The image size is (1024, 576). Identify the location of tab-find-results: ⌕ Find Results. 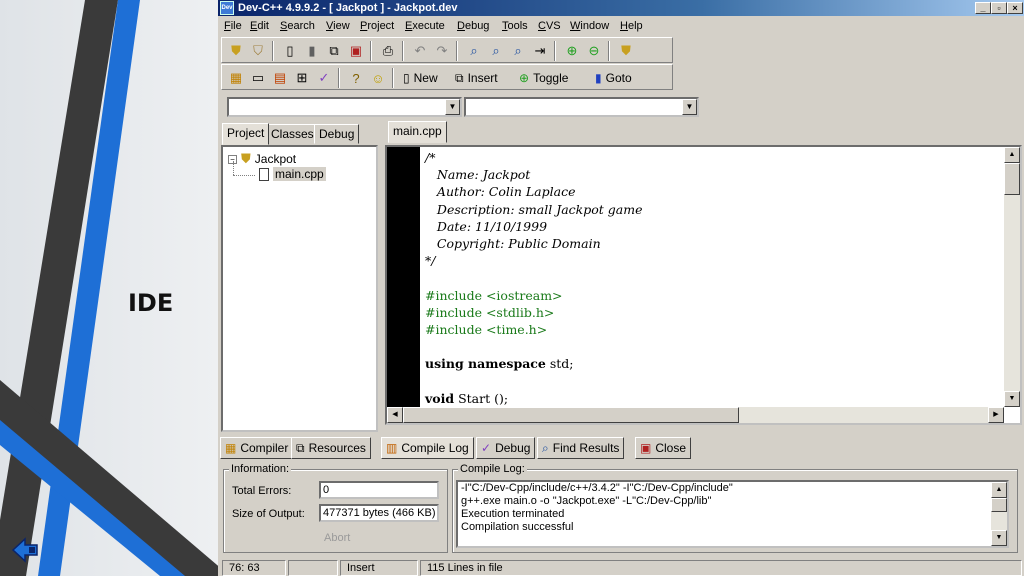
(581, 448).